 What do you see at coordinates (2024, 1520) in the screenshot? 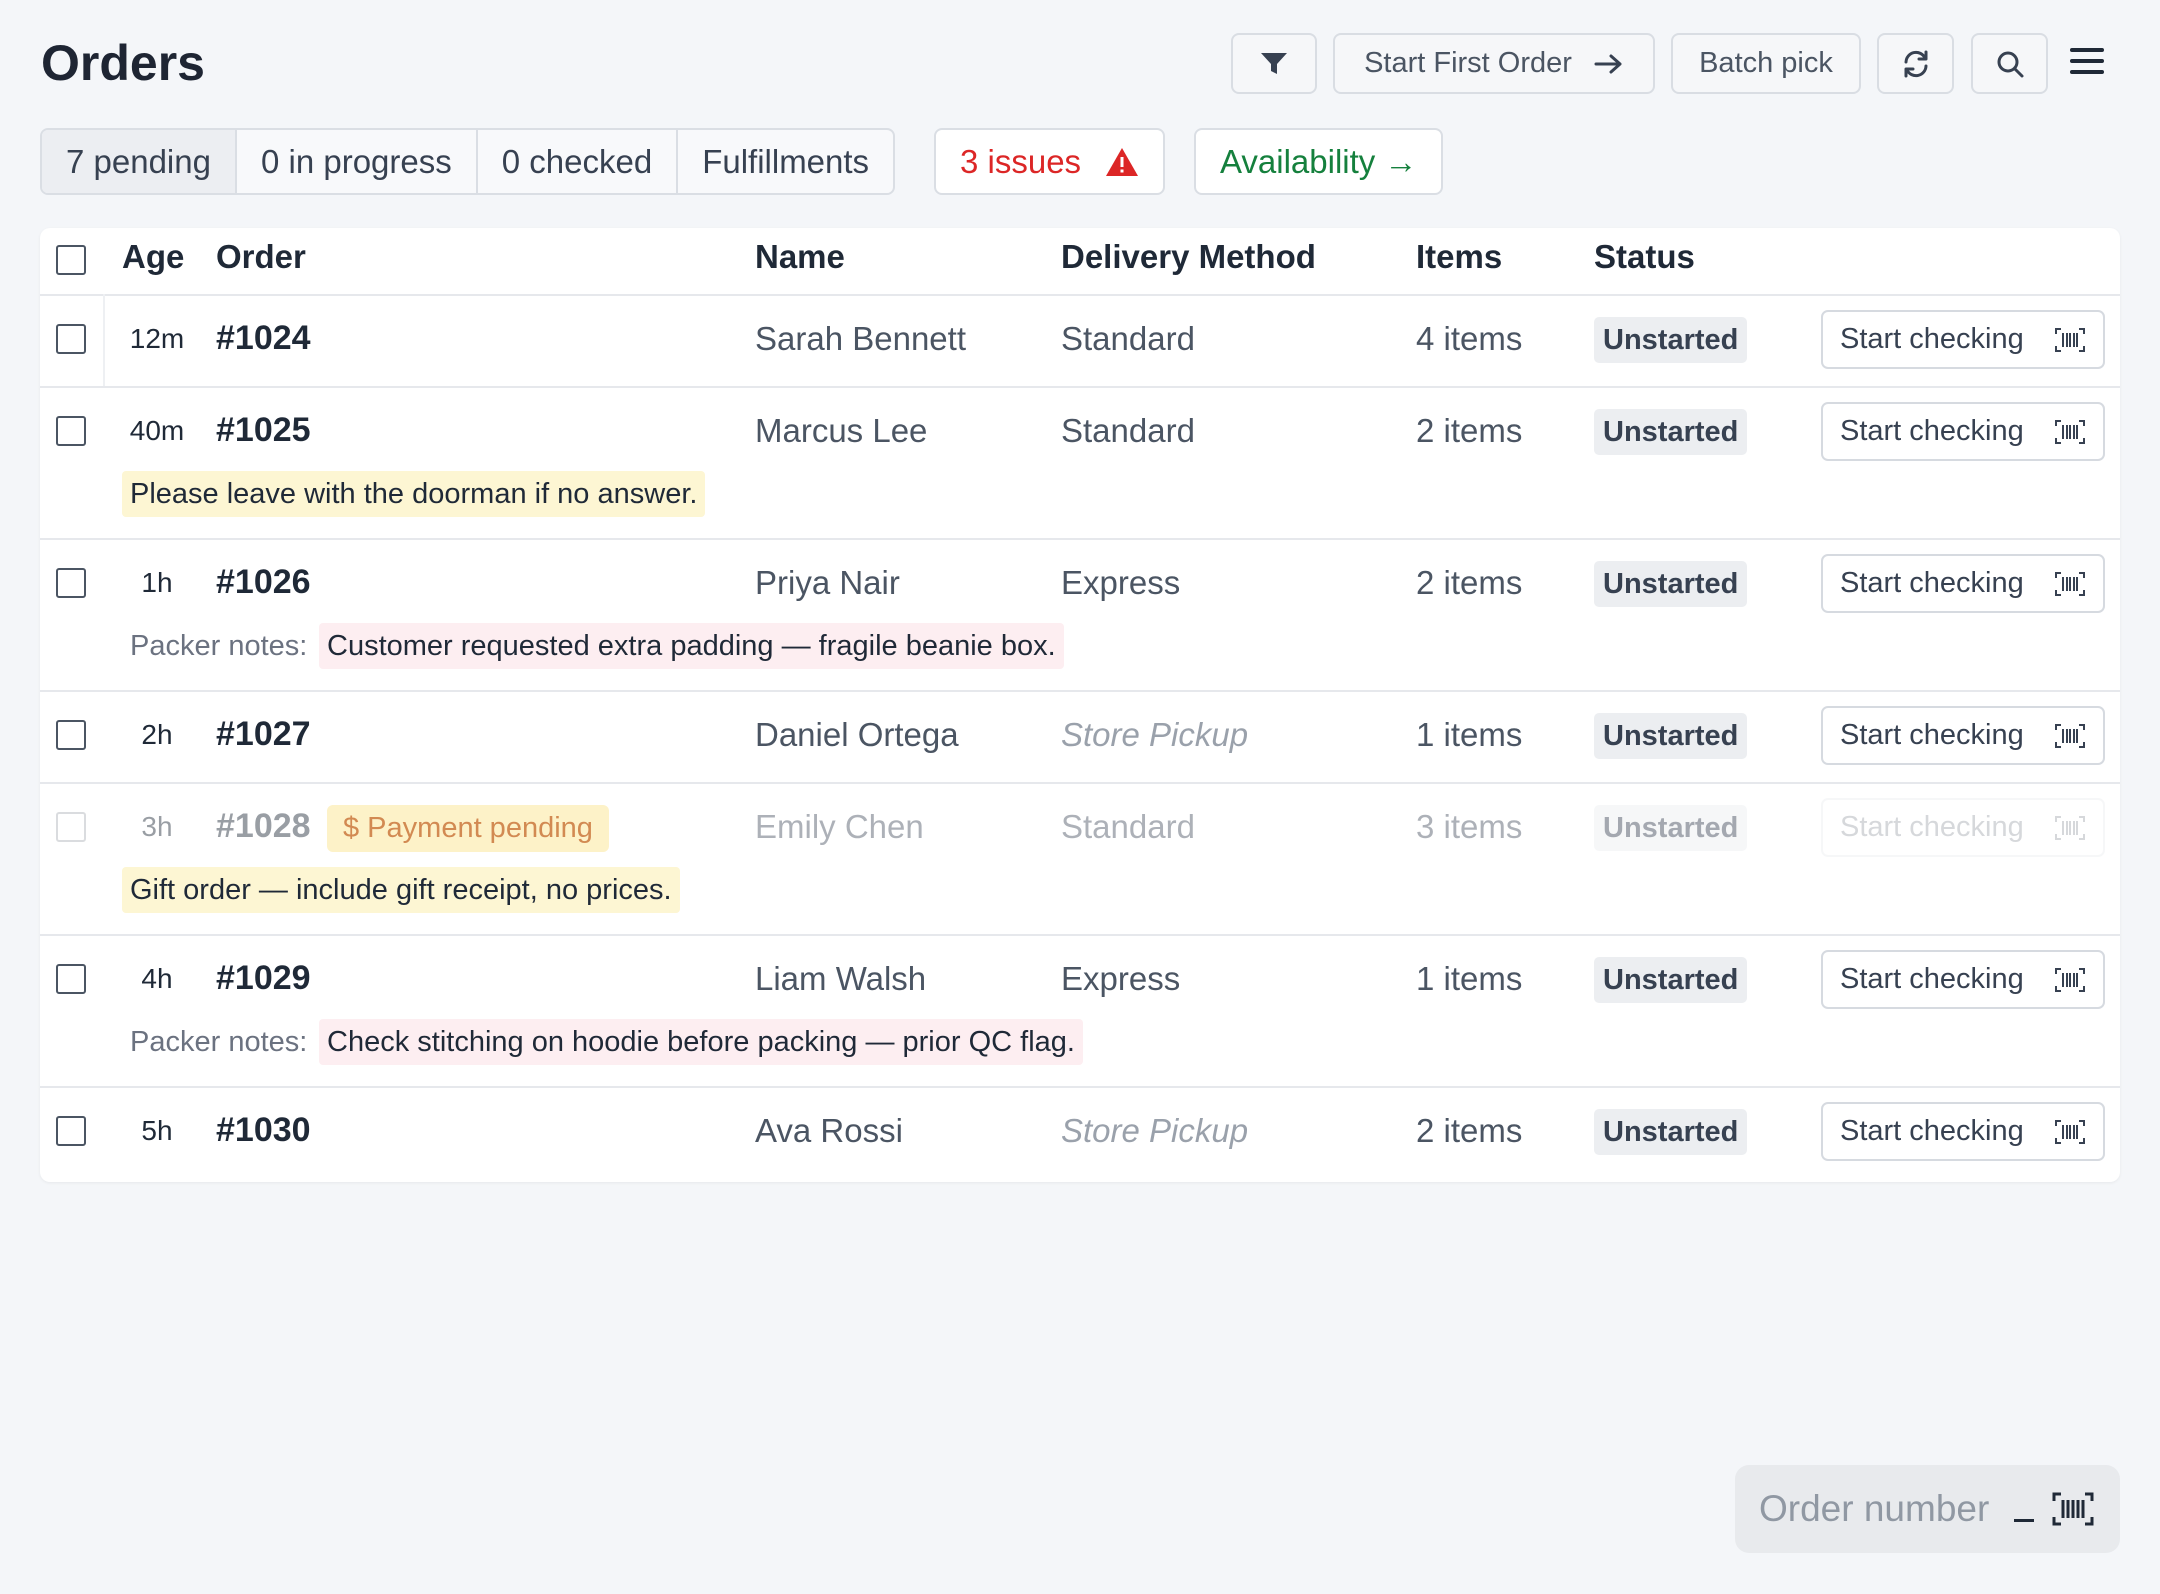
I see `text-cursor` at bounding box center [2024, 1520].